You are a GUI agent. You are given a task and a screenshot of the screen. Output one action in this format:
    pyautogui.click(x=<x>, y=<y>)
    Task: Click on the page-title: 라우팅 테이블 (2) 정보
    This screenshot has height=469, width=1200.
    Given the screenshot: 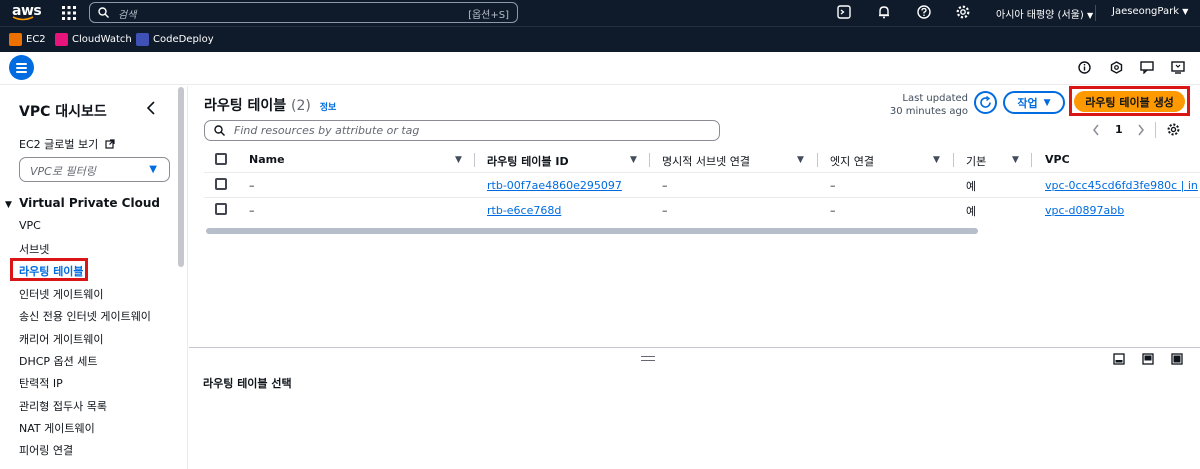 What is the action you would take?
    pyautogui.click(x=270, y=105)
    